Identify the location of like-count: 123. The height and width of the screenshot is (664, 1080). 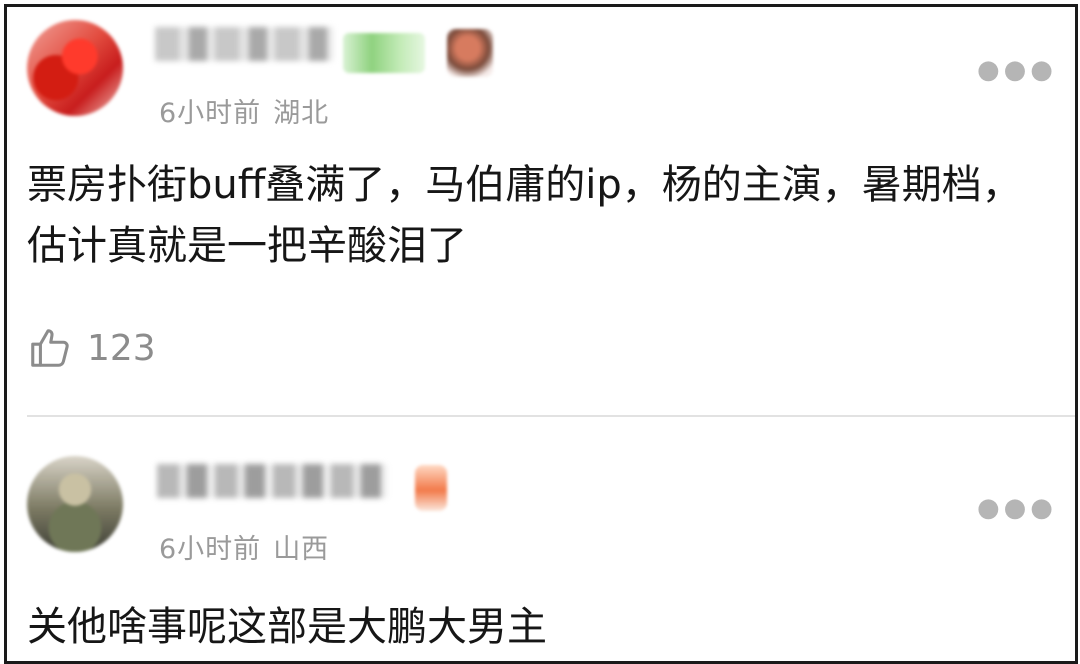
(121, 348).